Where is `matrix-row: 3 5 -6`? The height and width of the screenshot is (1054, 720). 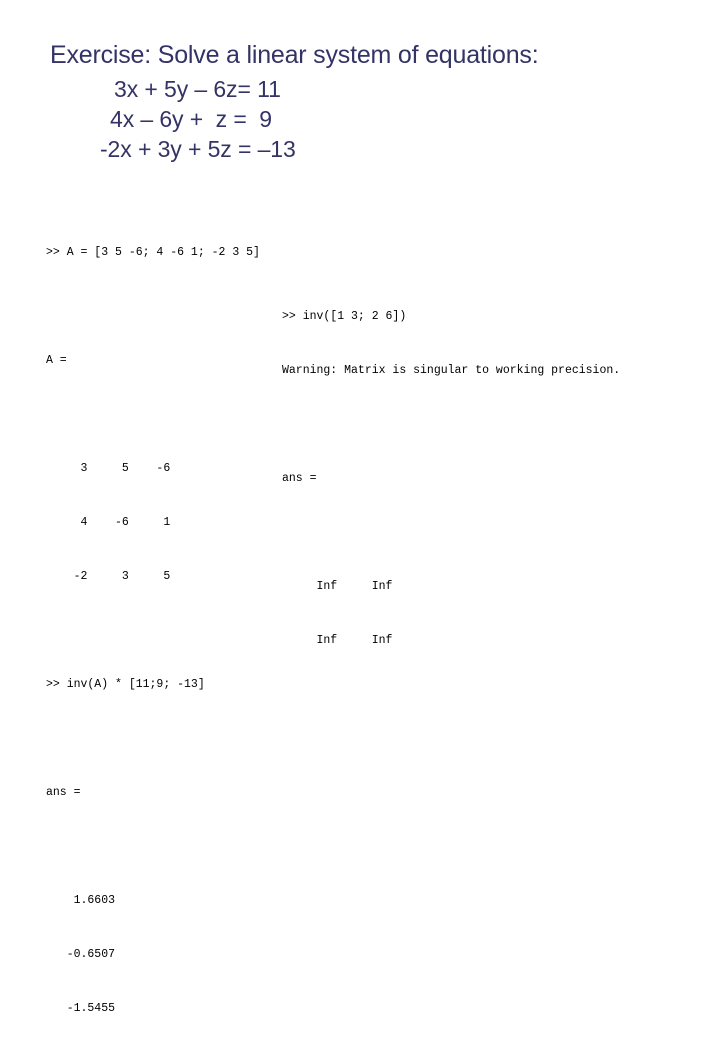 matrix-row: 3 5 -6 is located at coordinates (108, 468).